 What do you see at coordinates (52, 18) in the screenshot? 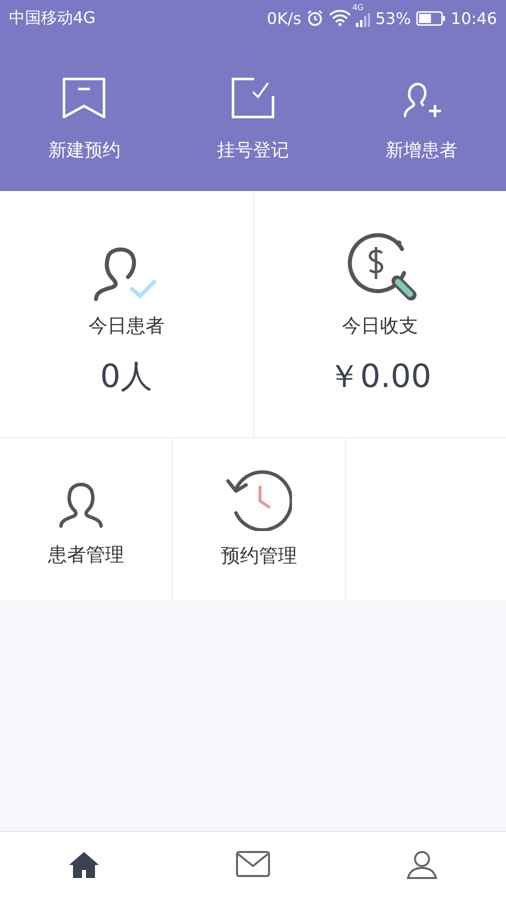
I see `carrier-text: 中国移动4G` at bounding box center [52, 18].